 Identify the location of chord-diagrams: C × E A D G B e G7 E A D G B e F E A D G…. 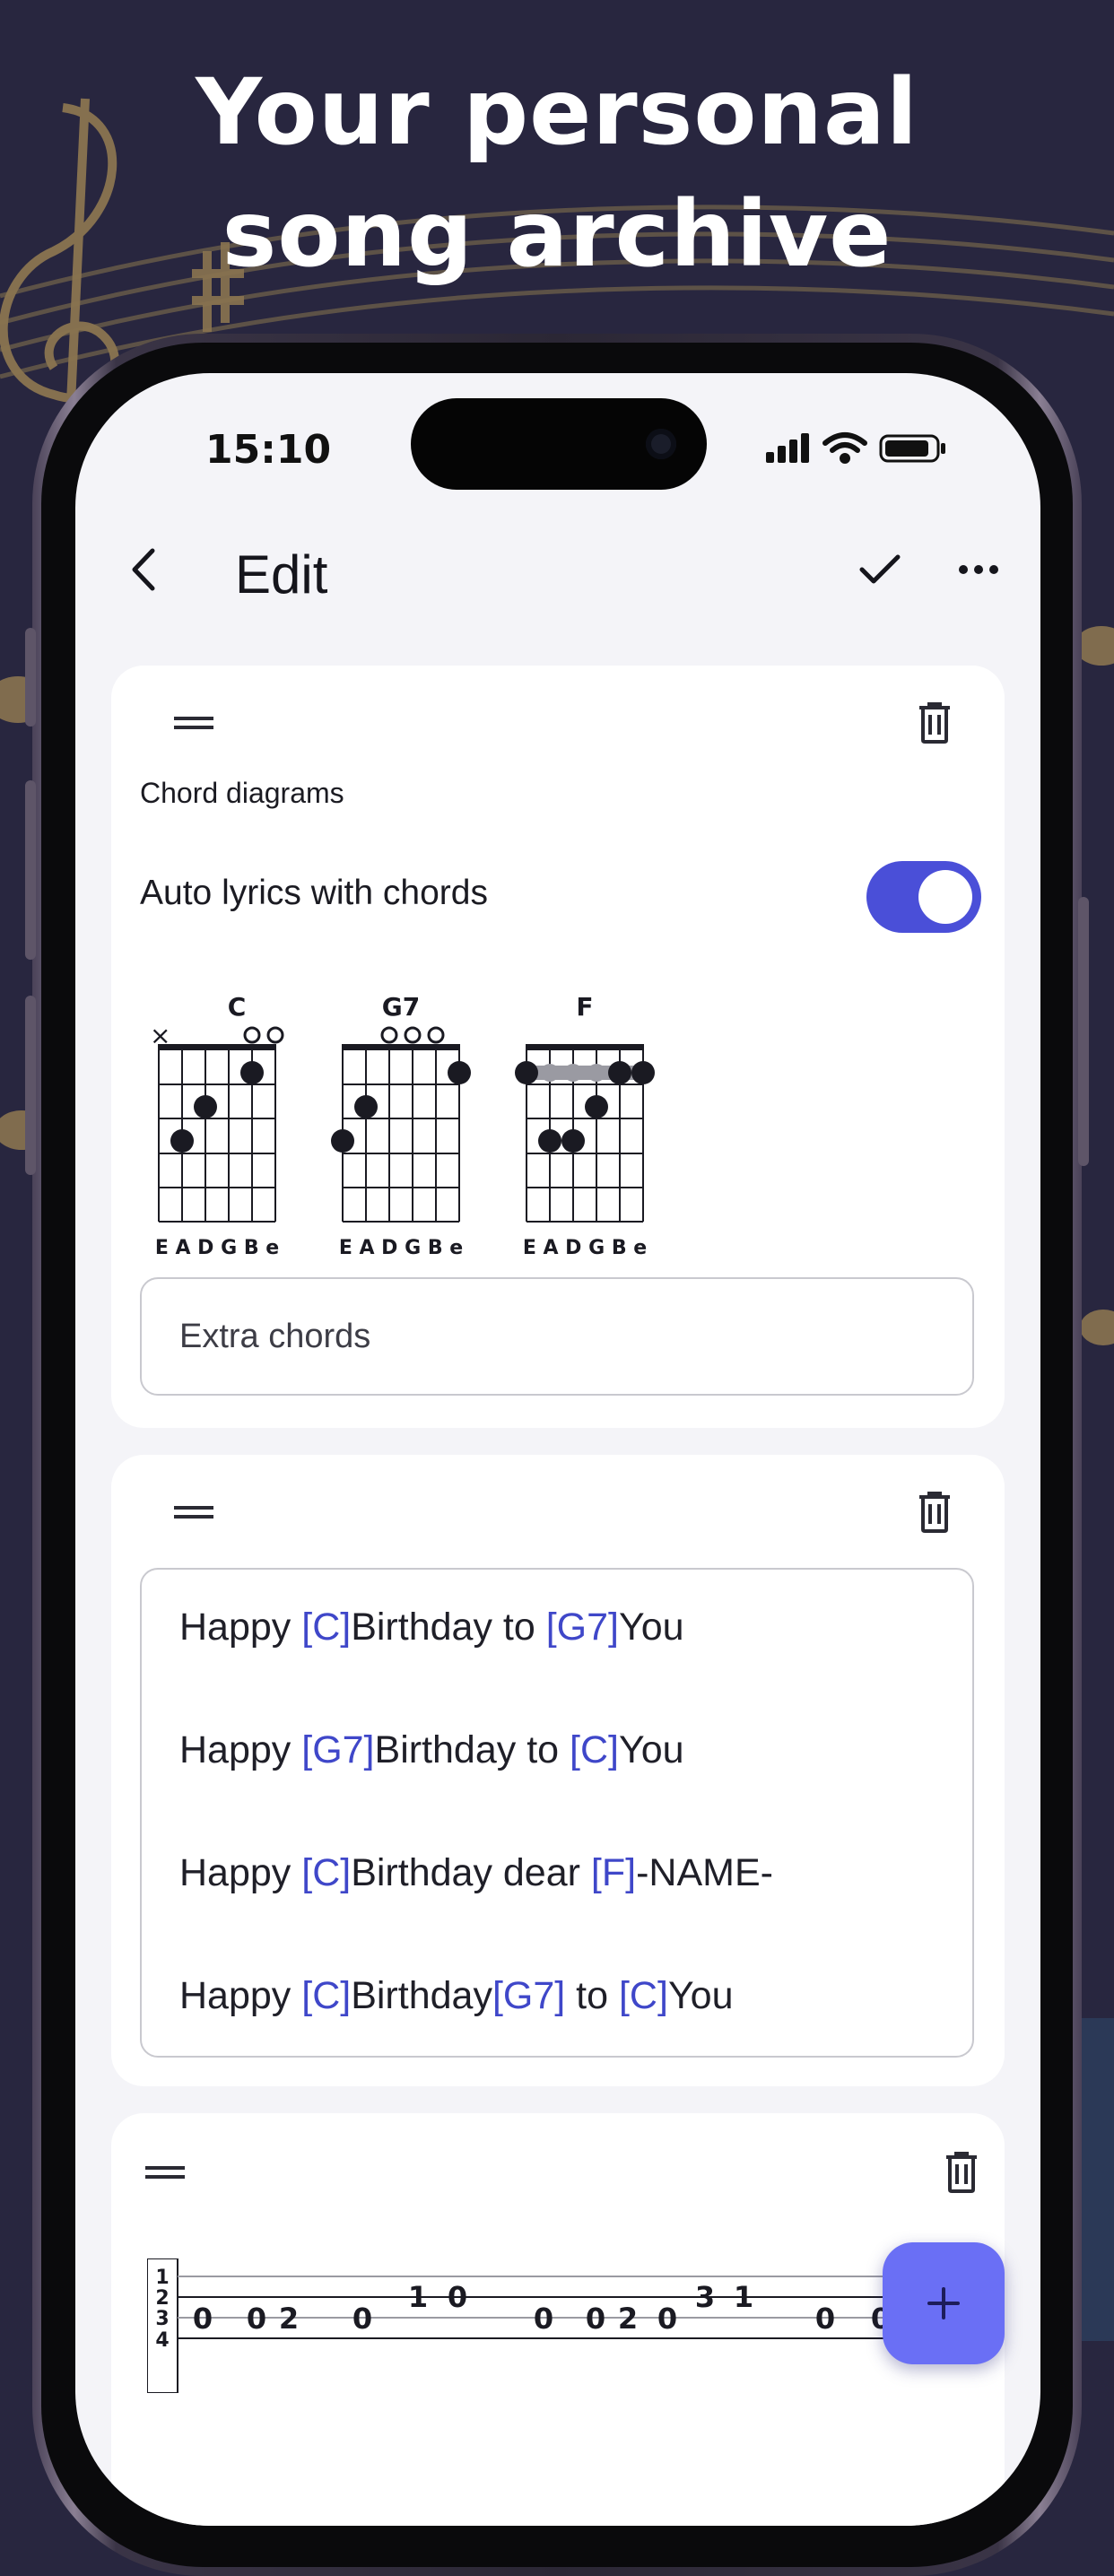
(402, 1125).